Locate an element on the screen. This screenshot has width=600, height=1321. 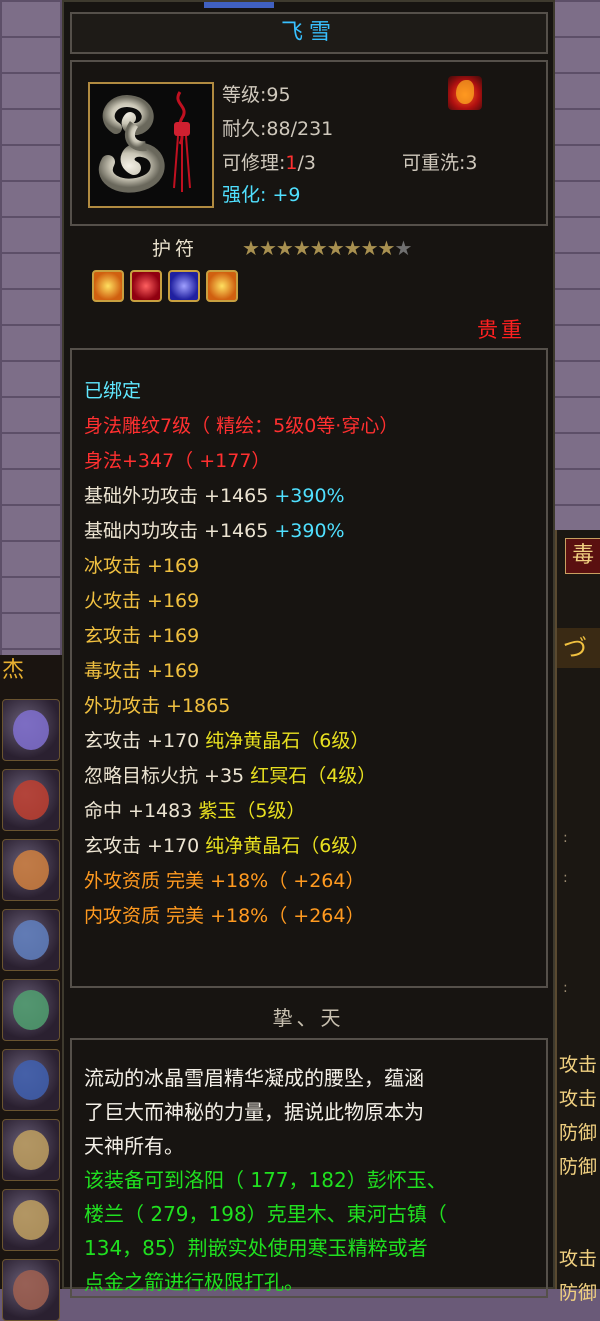
attr-value: 忽略目标火抗 +35 is located at coordinates (167, 776).